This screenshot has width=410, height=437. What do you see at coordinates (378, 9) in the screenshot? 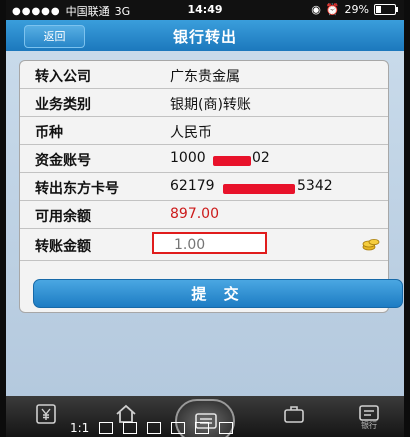
I see `battery-fill` at bounding box center [378, 9].